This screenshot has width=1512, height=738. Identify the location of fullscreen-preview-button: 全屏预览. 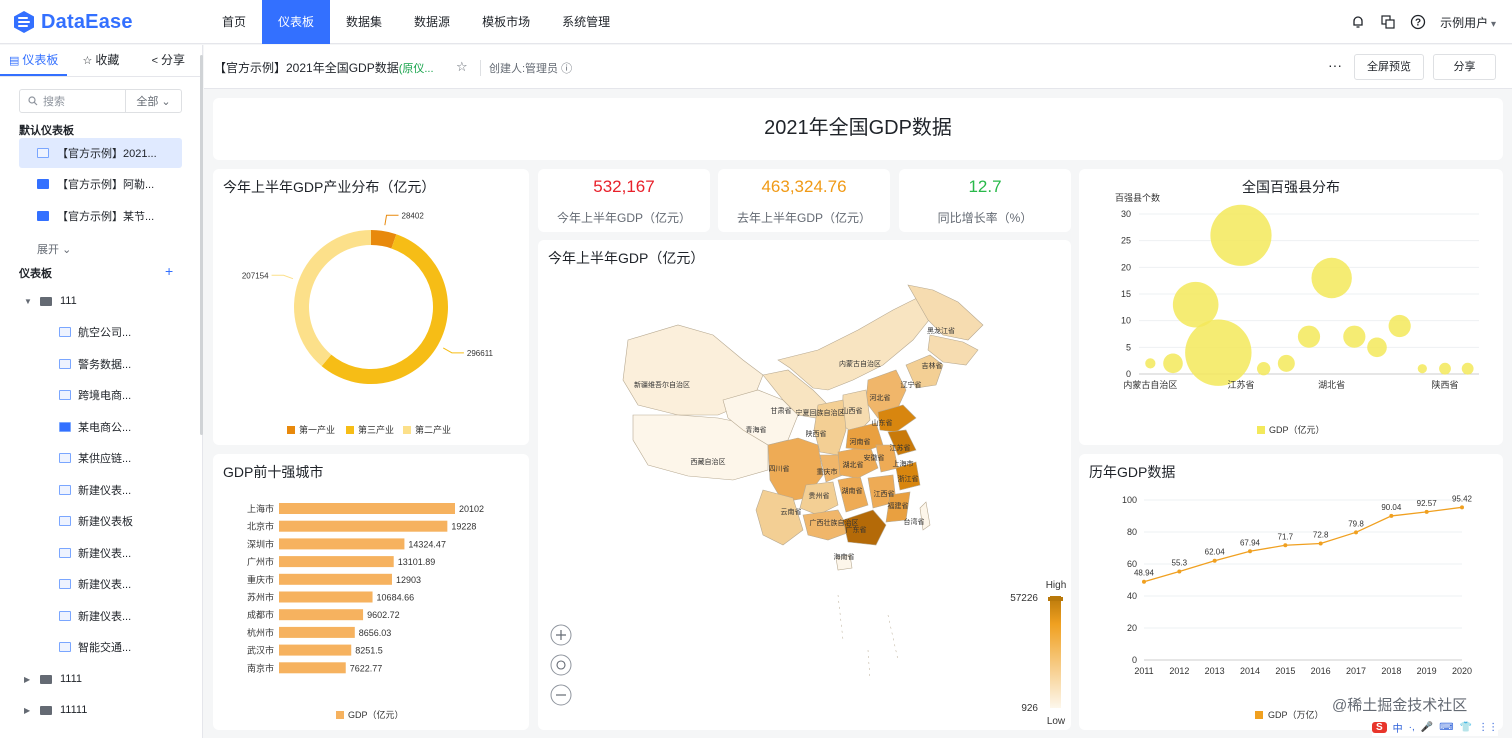
(1389, 67).